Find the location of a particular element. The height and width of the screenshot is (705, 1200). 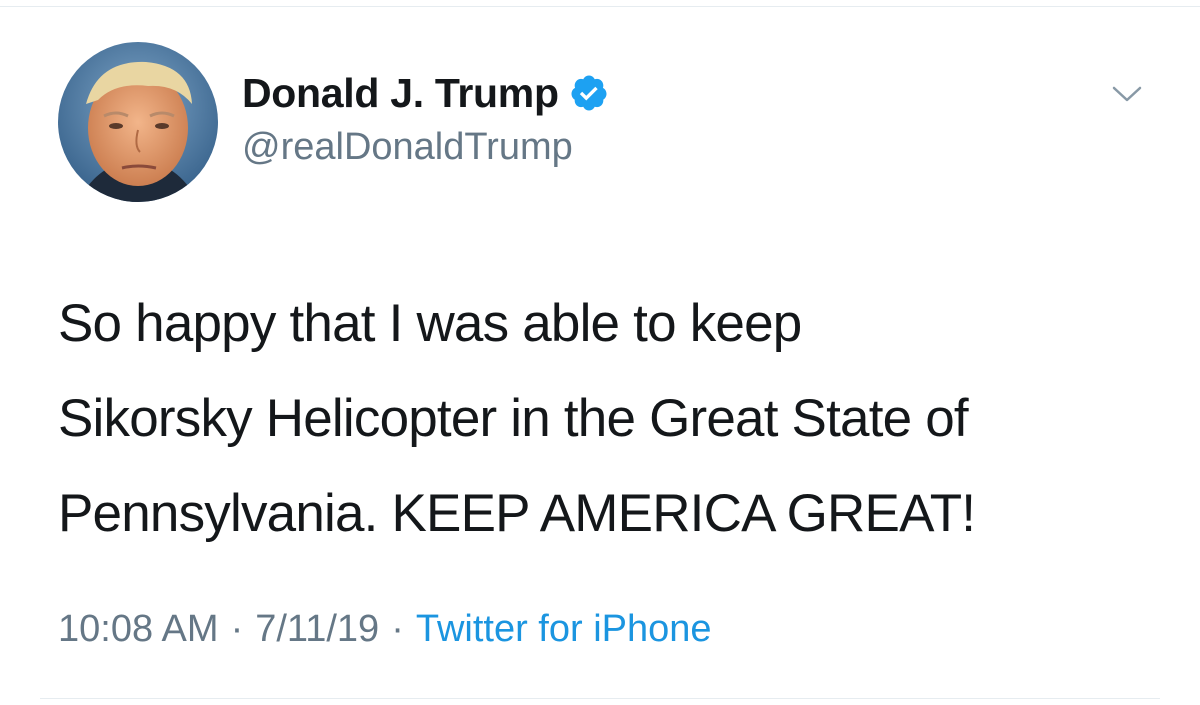

tweet-time: 10:08 AM is located at coordinates (138, 629).